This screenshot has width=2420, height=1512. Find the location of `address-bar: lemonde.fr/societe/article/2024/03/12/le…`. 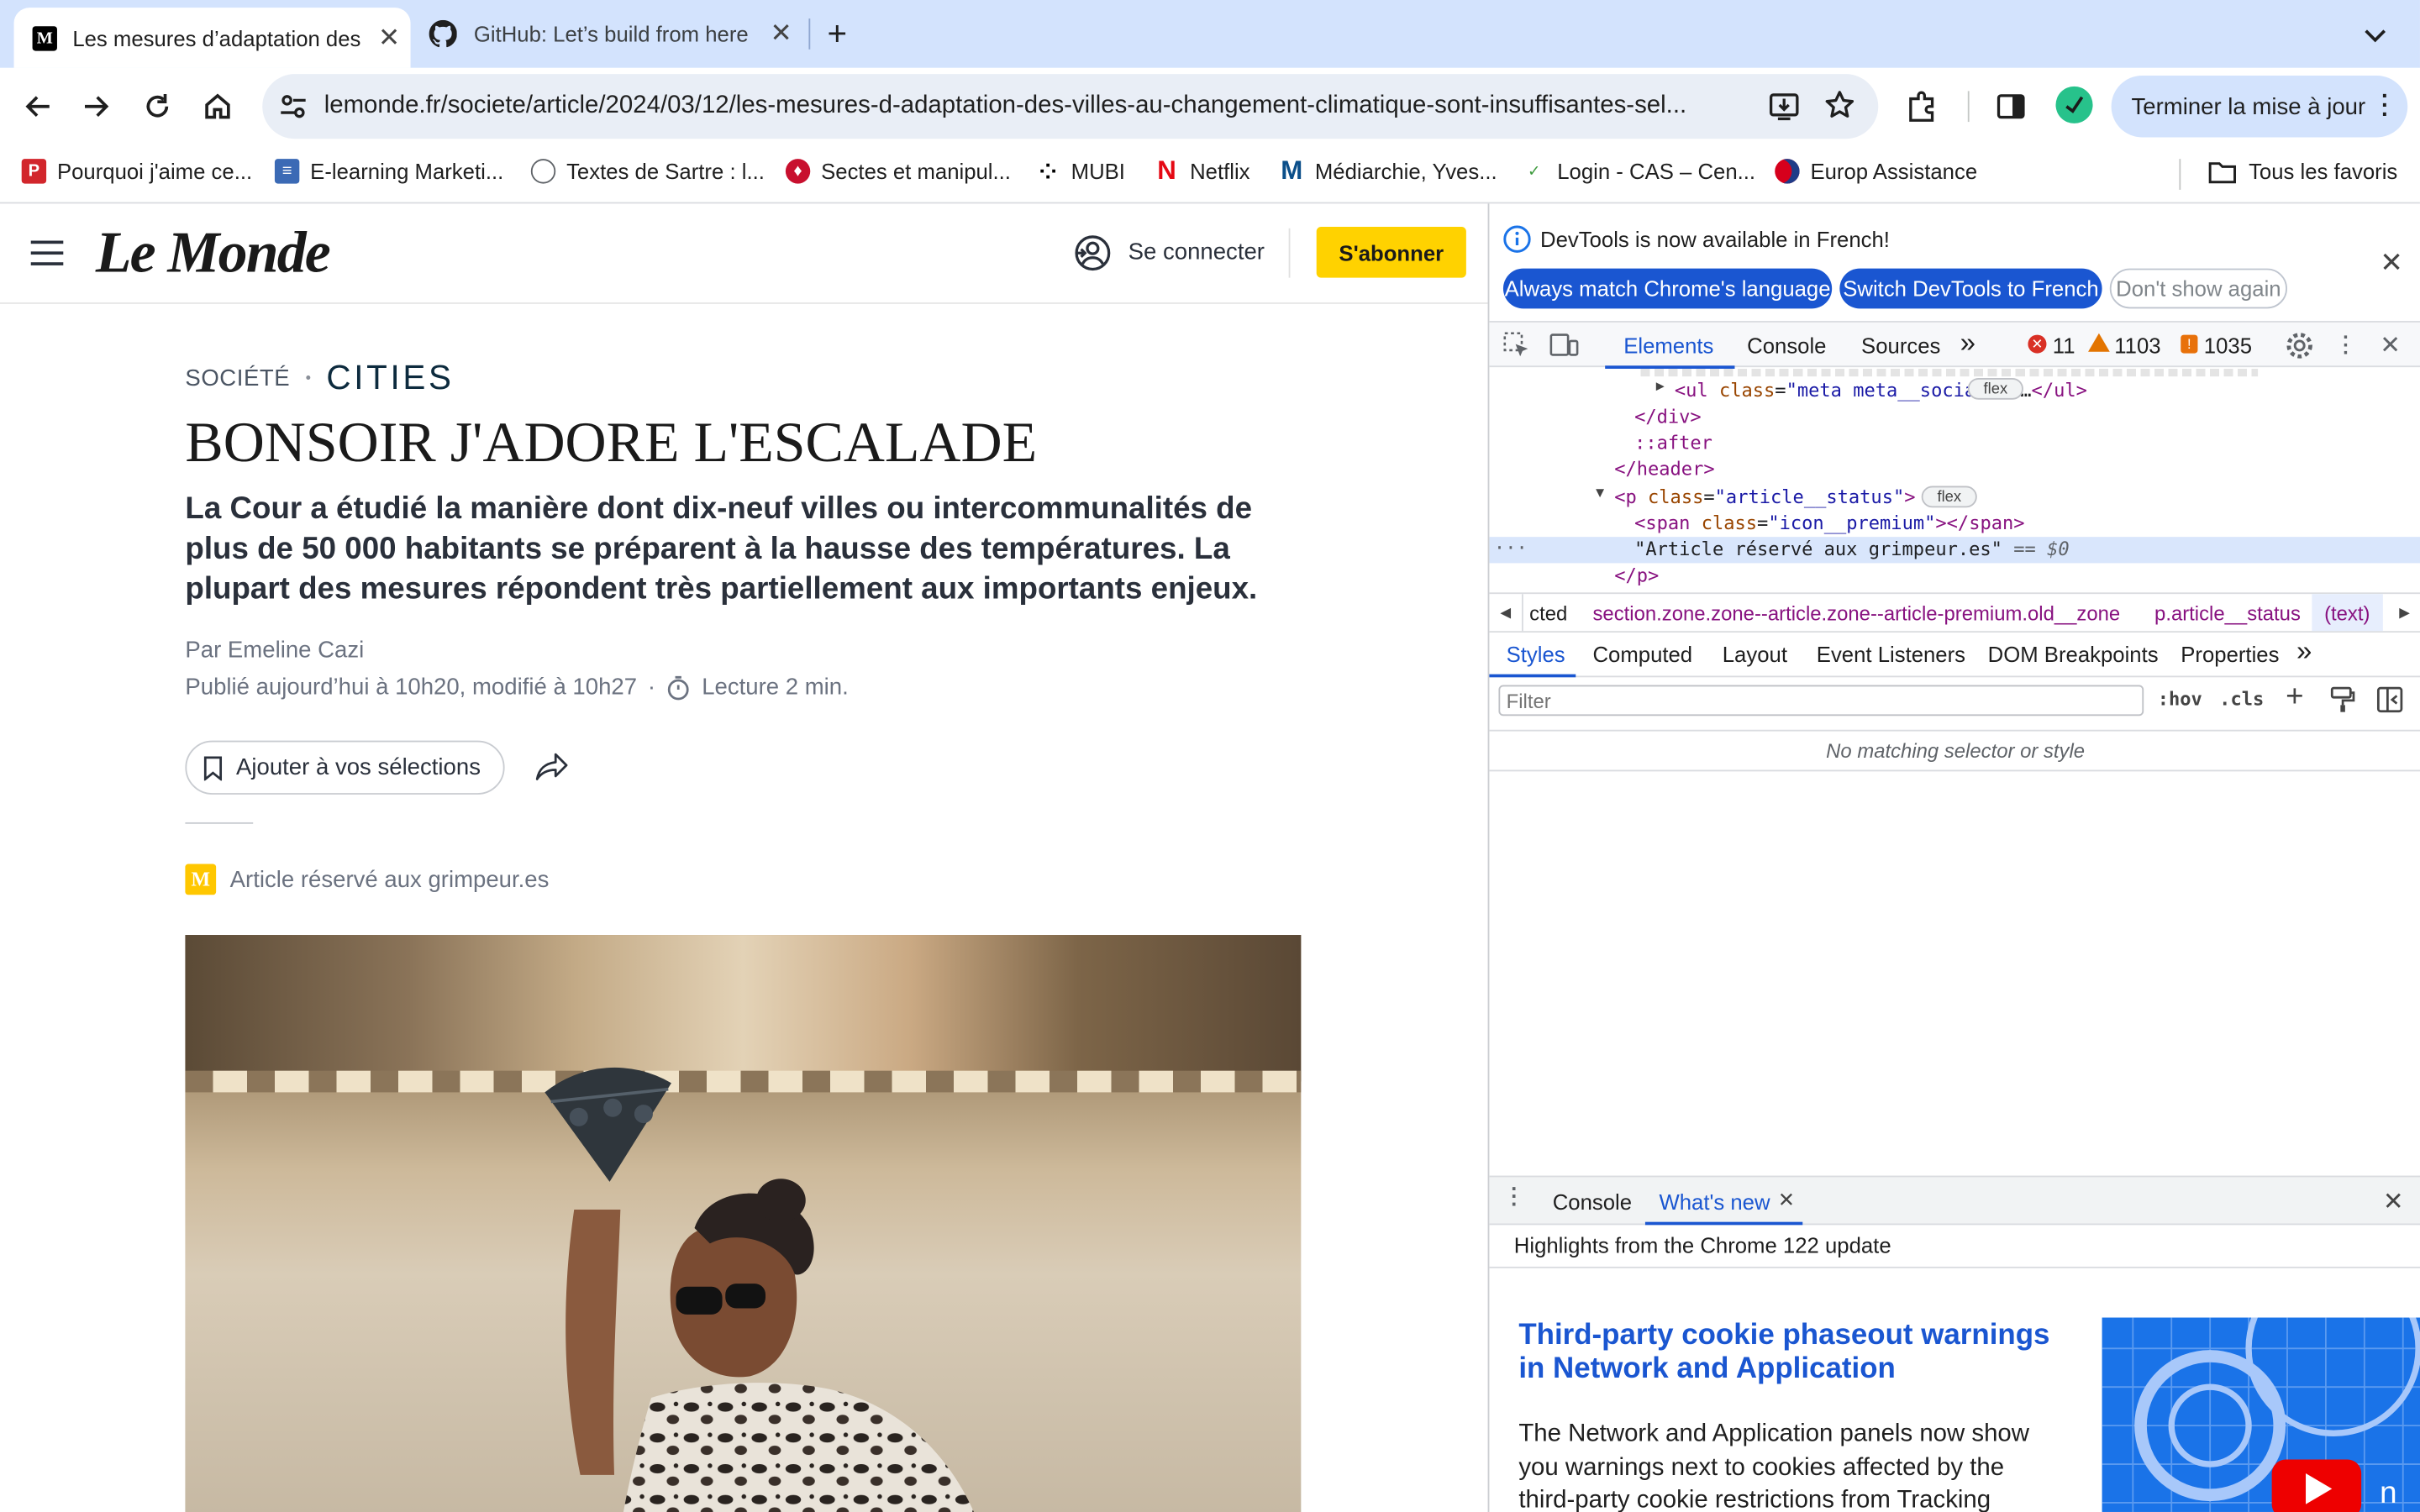

address-bar: lemonde.fr/societe/article/2024/03/12/le… is located at coordinates (1071, 106).